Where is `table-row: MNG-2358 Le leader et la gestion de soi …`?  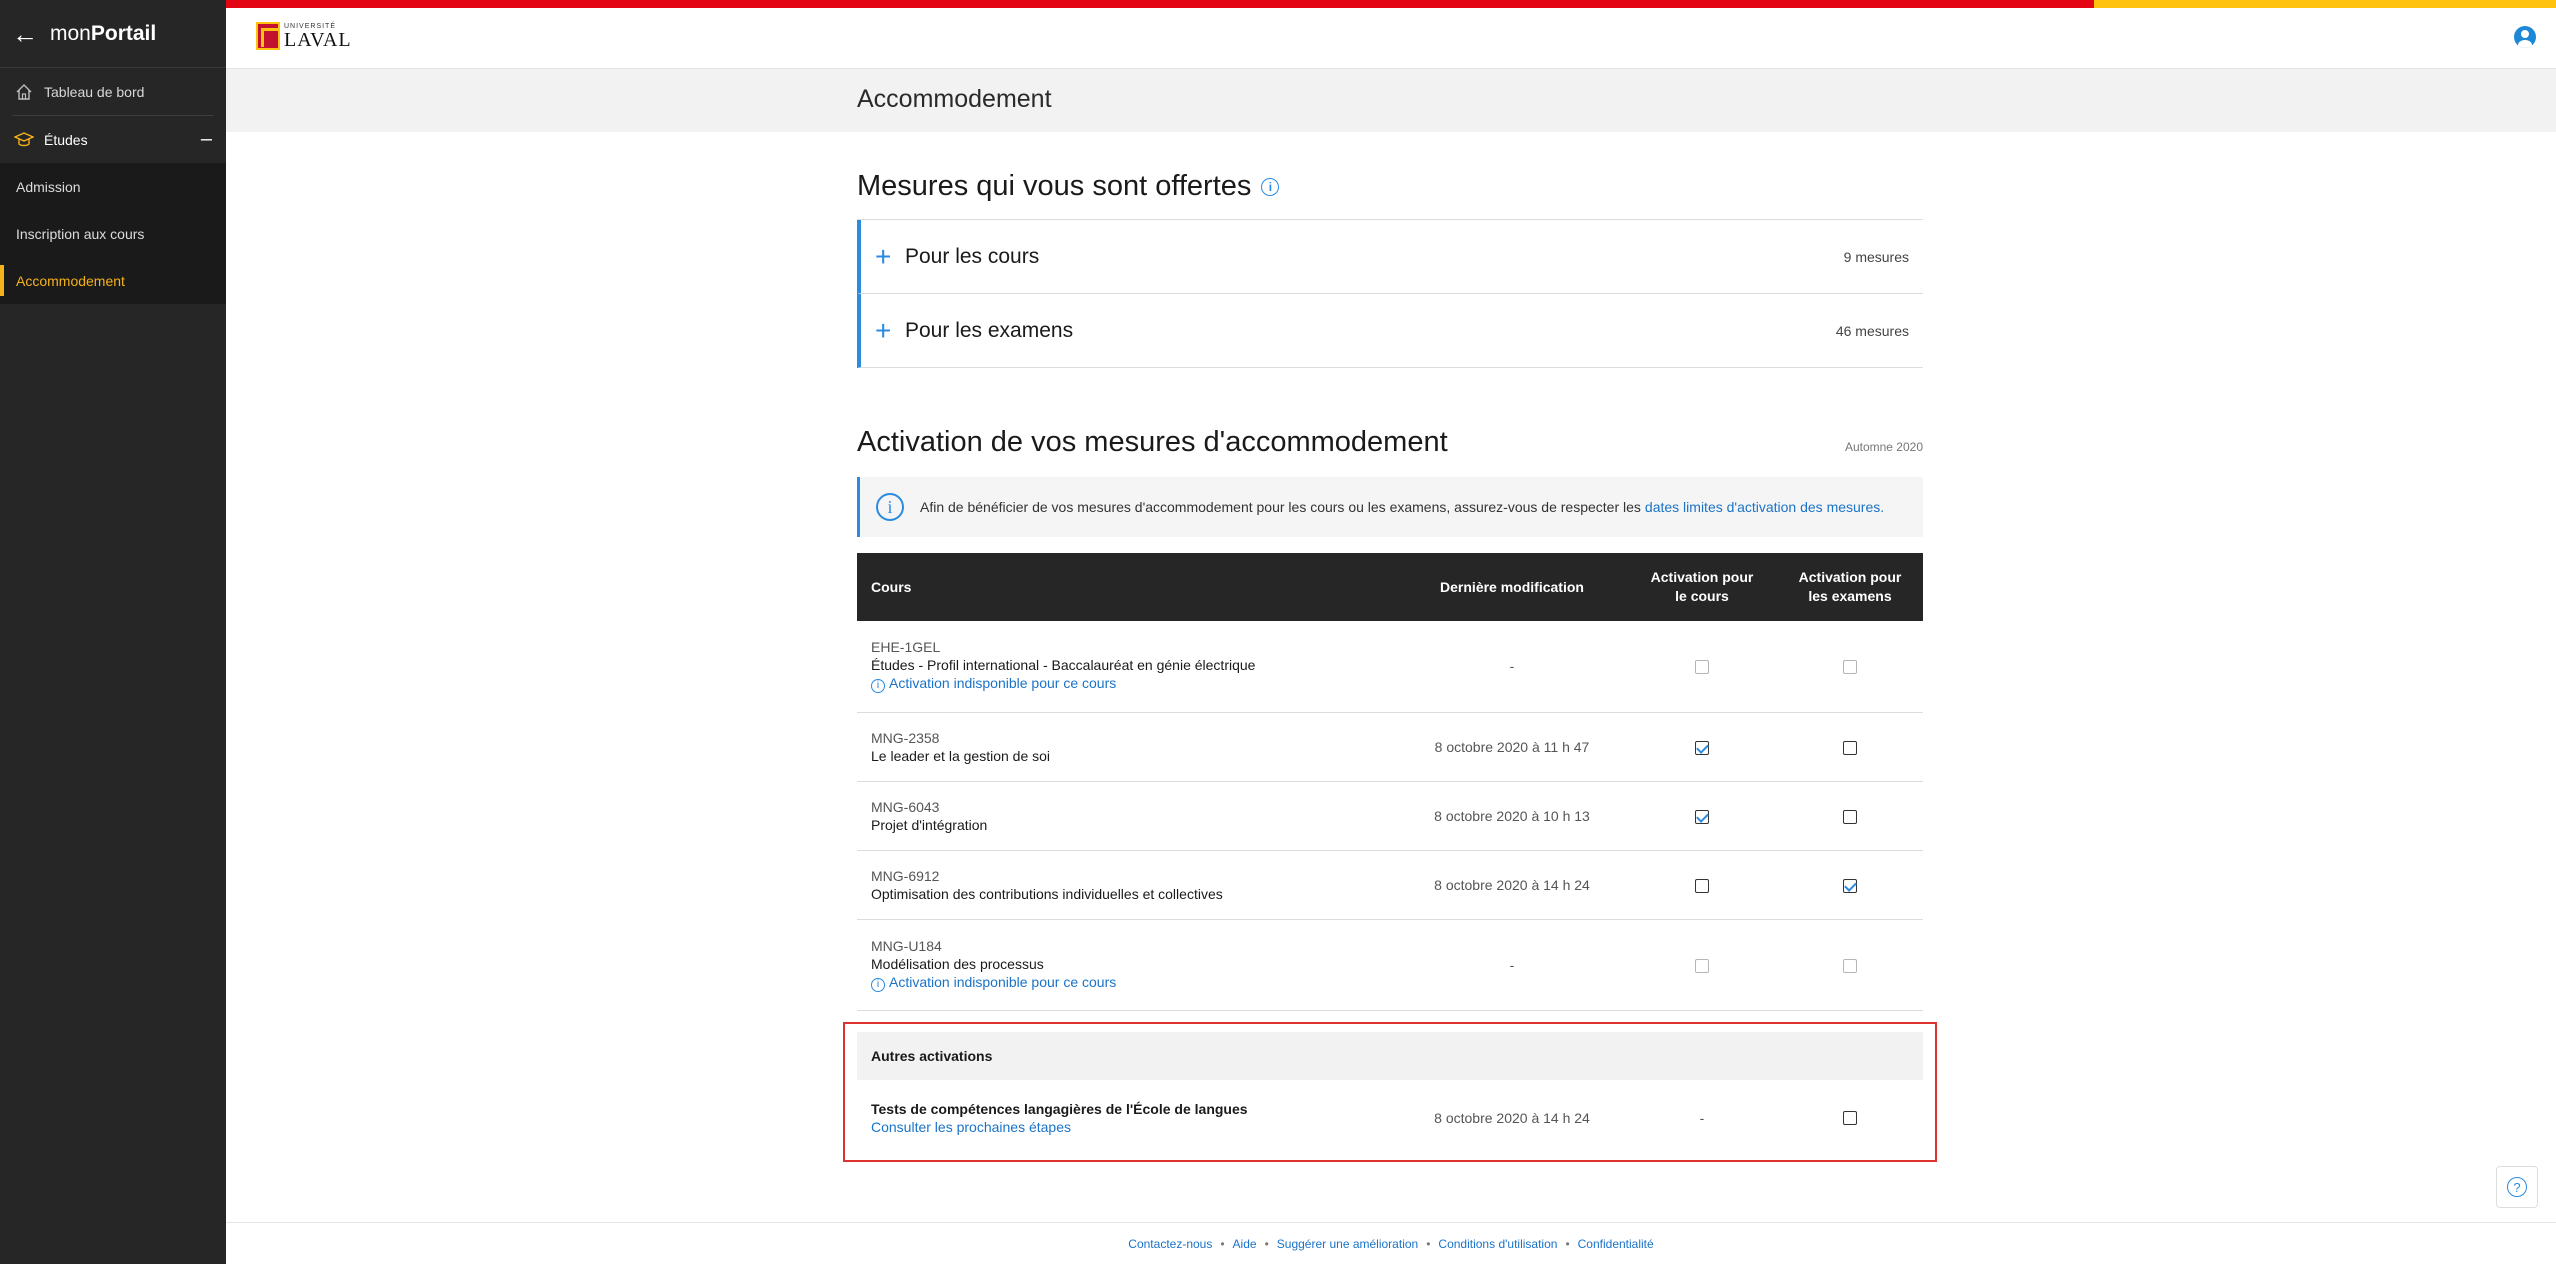 table-row: MNG-2358 Le leader et la gestion de soi … is located at coordinates (1390, 747).